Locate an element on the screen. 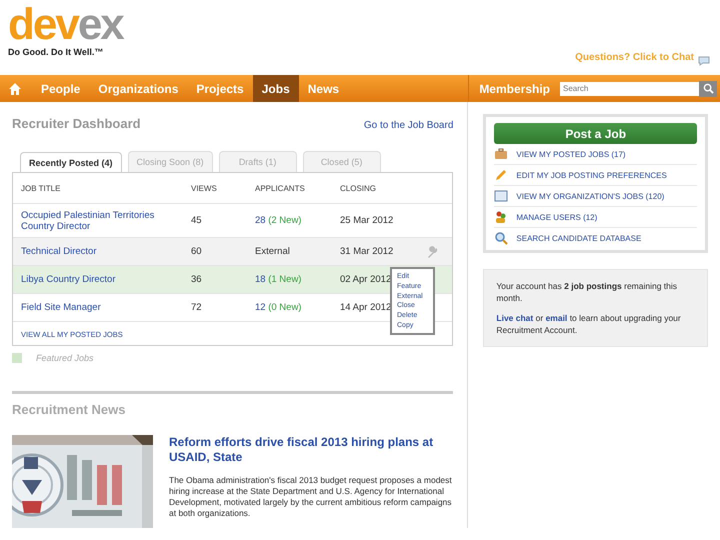  closing-date: 02 Apr 2012 is located at coordinates (366, 279).